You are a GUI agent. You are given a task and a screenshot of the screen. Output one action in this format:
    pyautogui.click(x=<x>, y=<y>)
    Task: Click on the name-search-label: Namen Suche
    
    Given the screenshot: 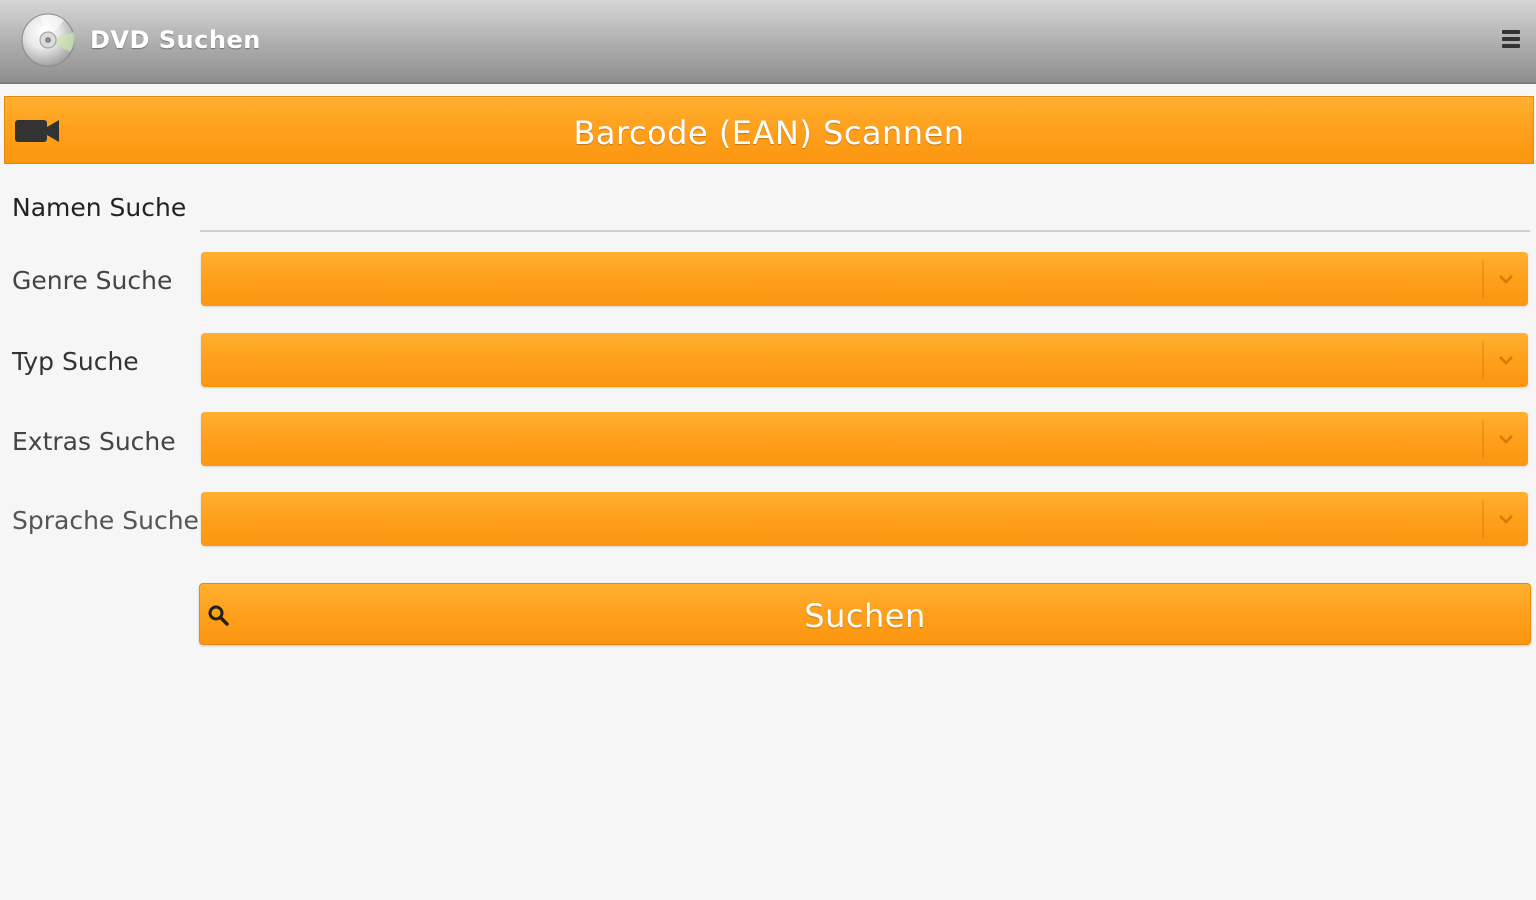 What is the action you would take?
    pyautogui.click(x=99, y=207)
    